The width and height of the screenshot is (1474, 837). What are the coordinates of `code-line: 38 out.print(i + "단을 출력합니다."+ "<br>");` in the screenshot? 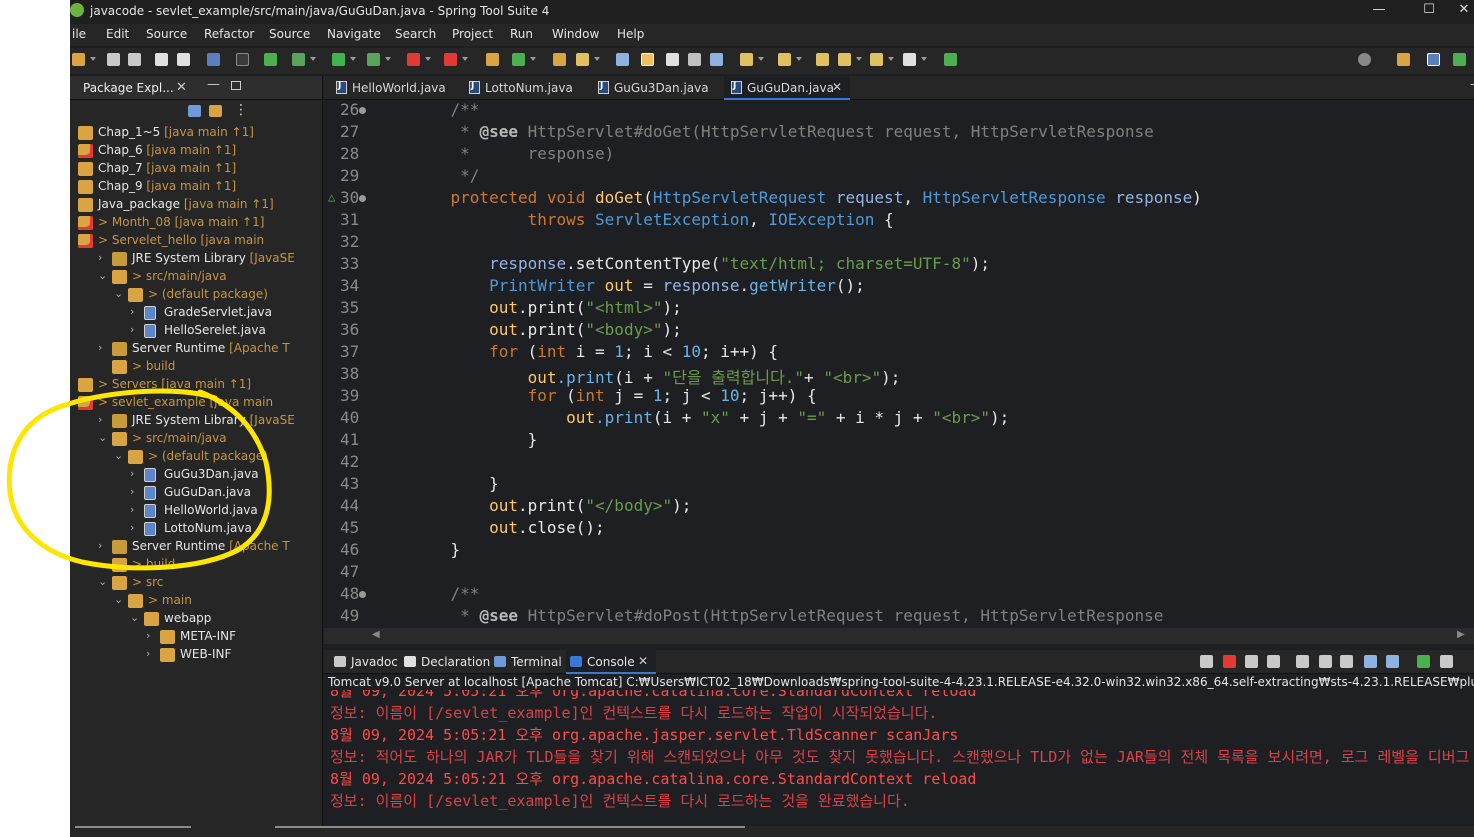 It's located at (899, 375).